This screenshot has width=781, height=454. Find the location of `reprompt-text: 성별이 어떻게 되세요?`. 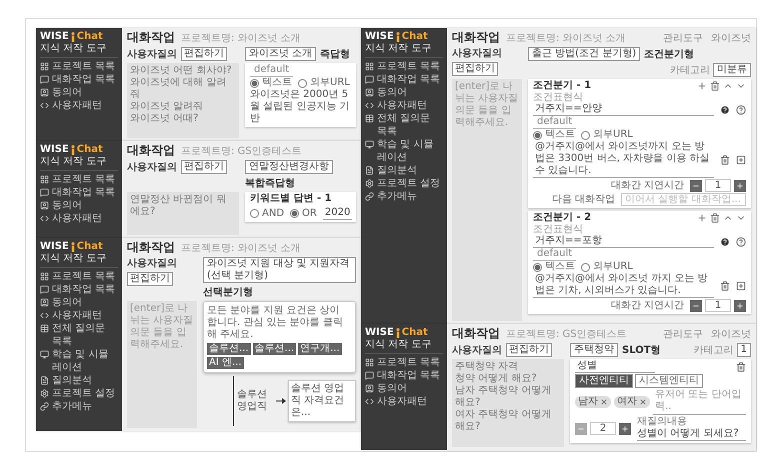

reprompt-text: 성별이 어떻게 되세요? is located at coordinates (688, 434).